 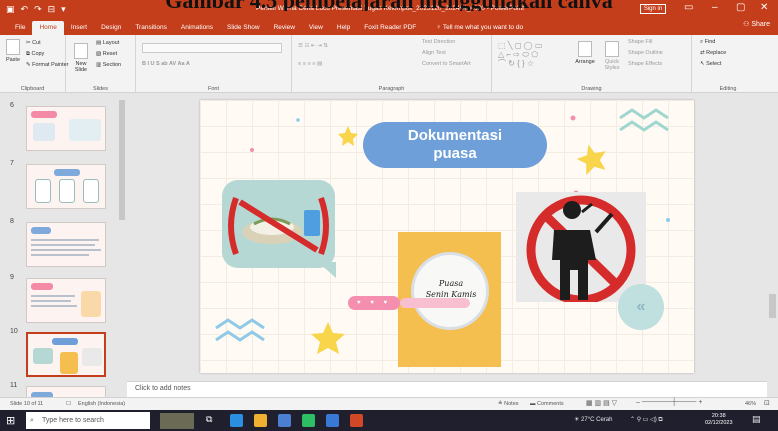 I want to click on slide-title: Dokumentasi puasa, so click(x=455, y=145).